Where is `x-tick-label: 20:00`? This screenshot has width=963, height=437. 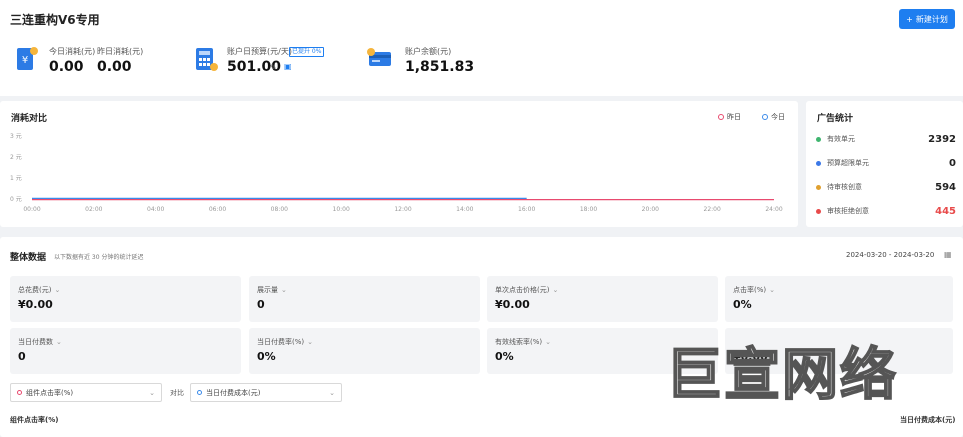 x-tick-label: 20:00 is located at coordinates (650, 209).